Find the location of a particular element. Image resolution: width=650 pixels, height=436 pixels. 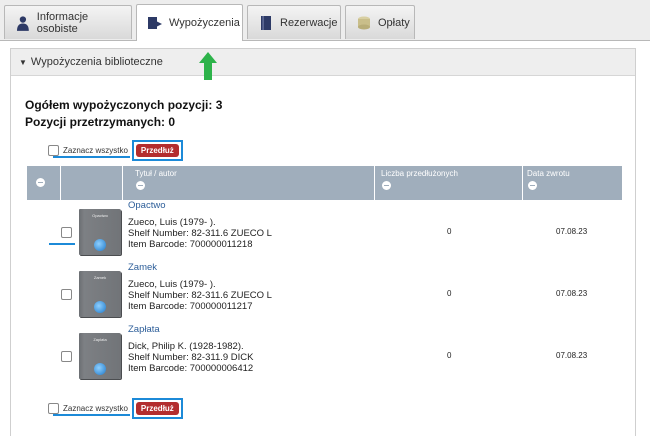

tab-reservations: Rezerwacje is located at coordinates (294, 22).